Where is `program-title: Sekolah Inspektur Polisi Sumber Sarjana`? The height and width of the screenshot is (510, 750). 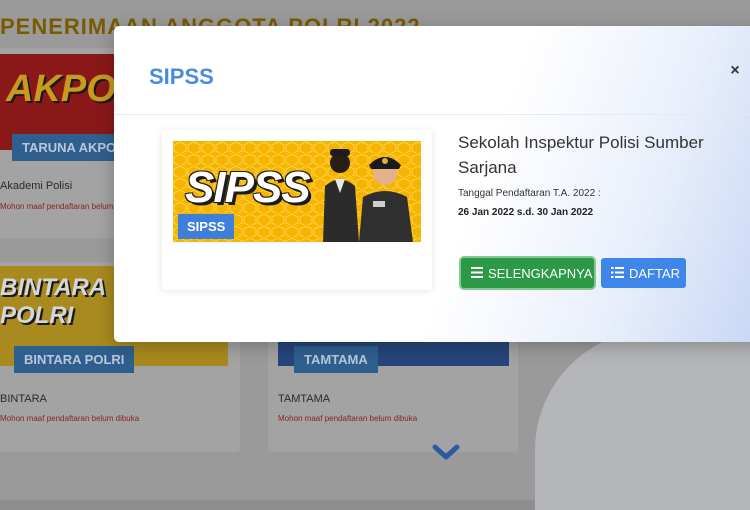 program-title: Sekolah Inspektur Polisi Sumber Sarjana is located at coordinates (581, 155).